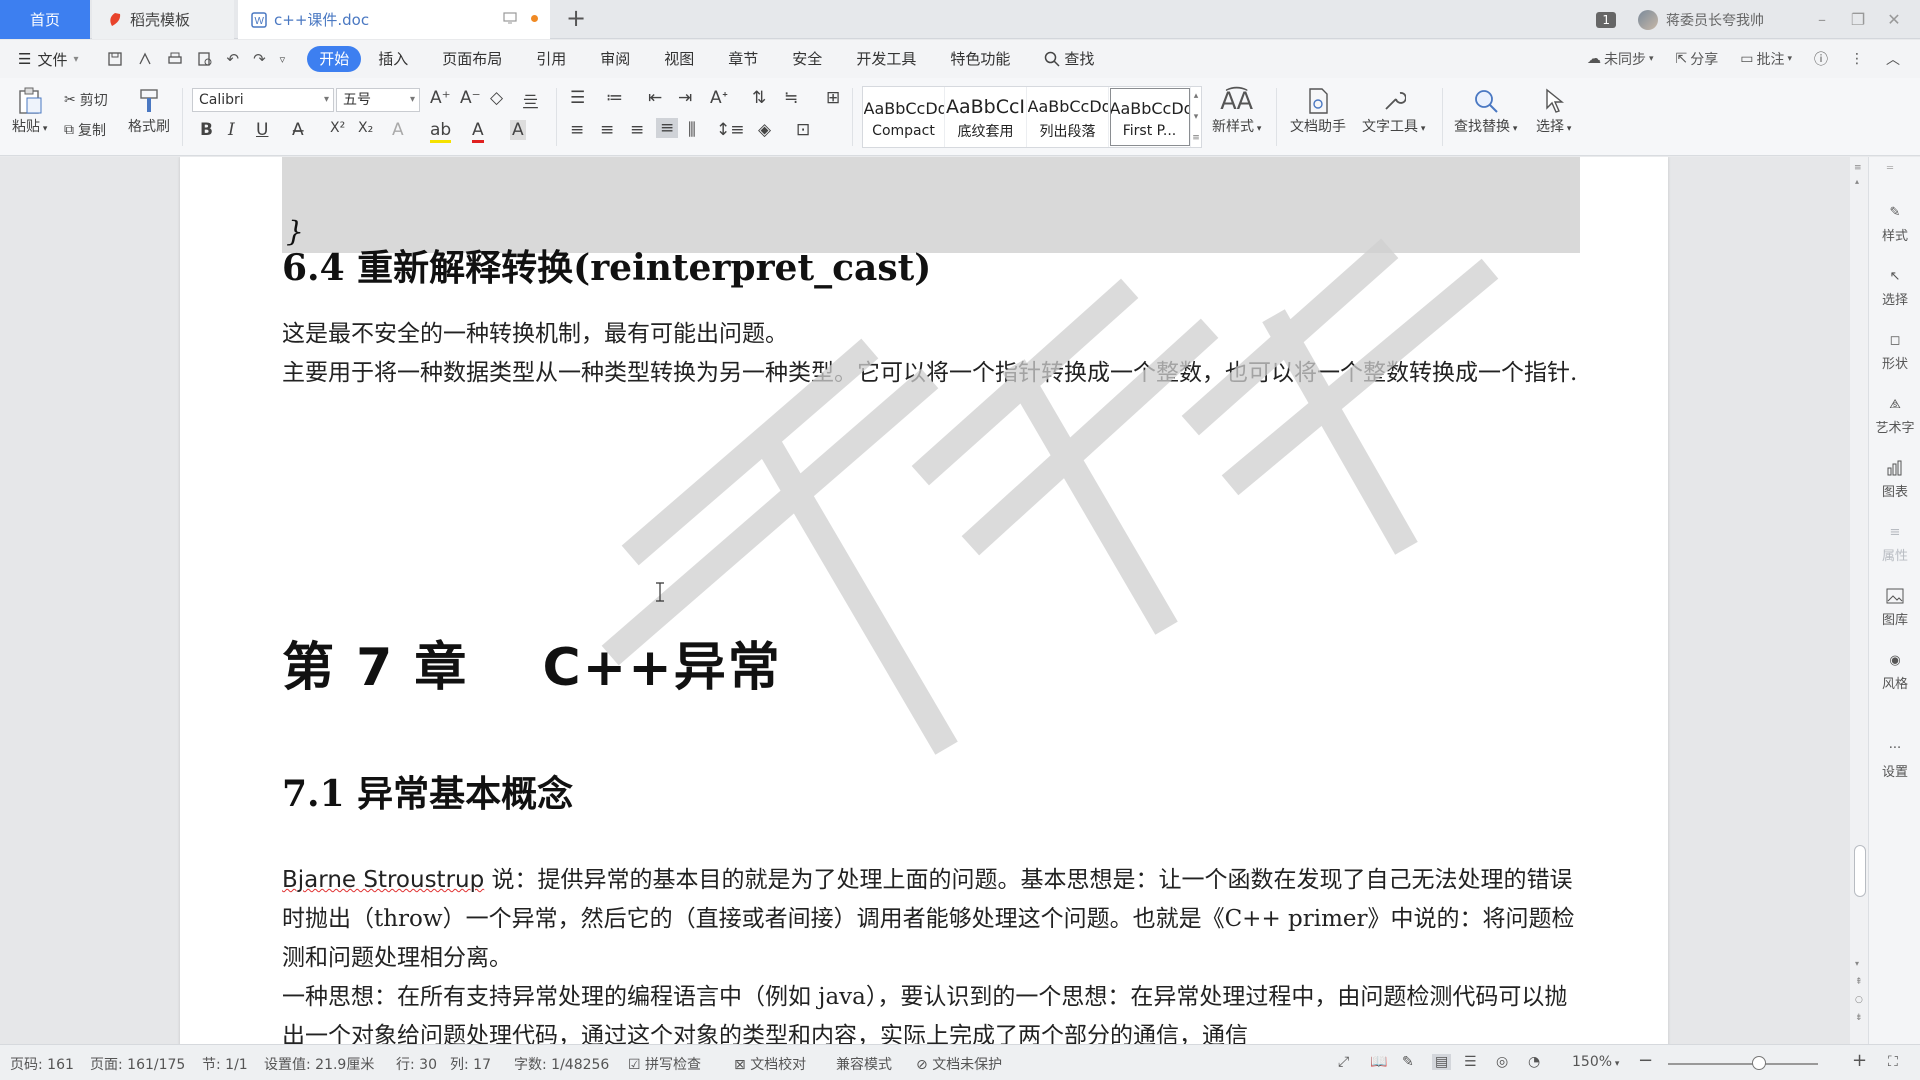  Describe the element at coordinates (48, 59) in the screenshot. I see `file-menu: ☰ 文件 ▾` at that location.